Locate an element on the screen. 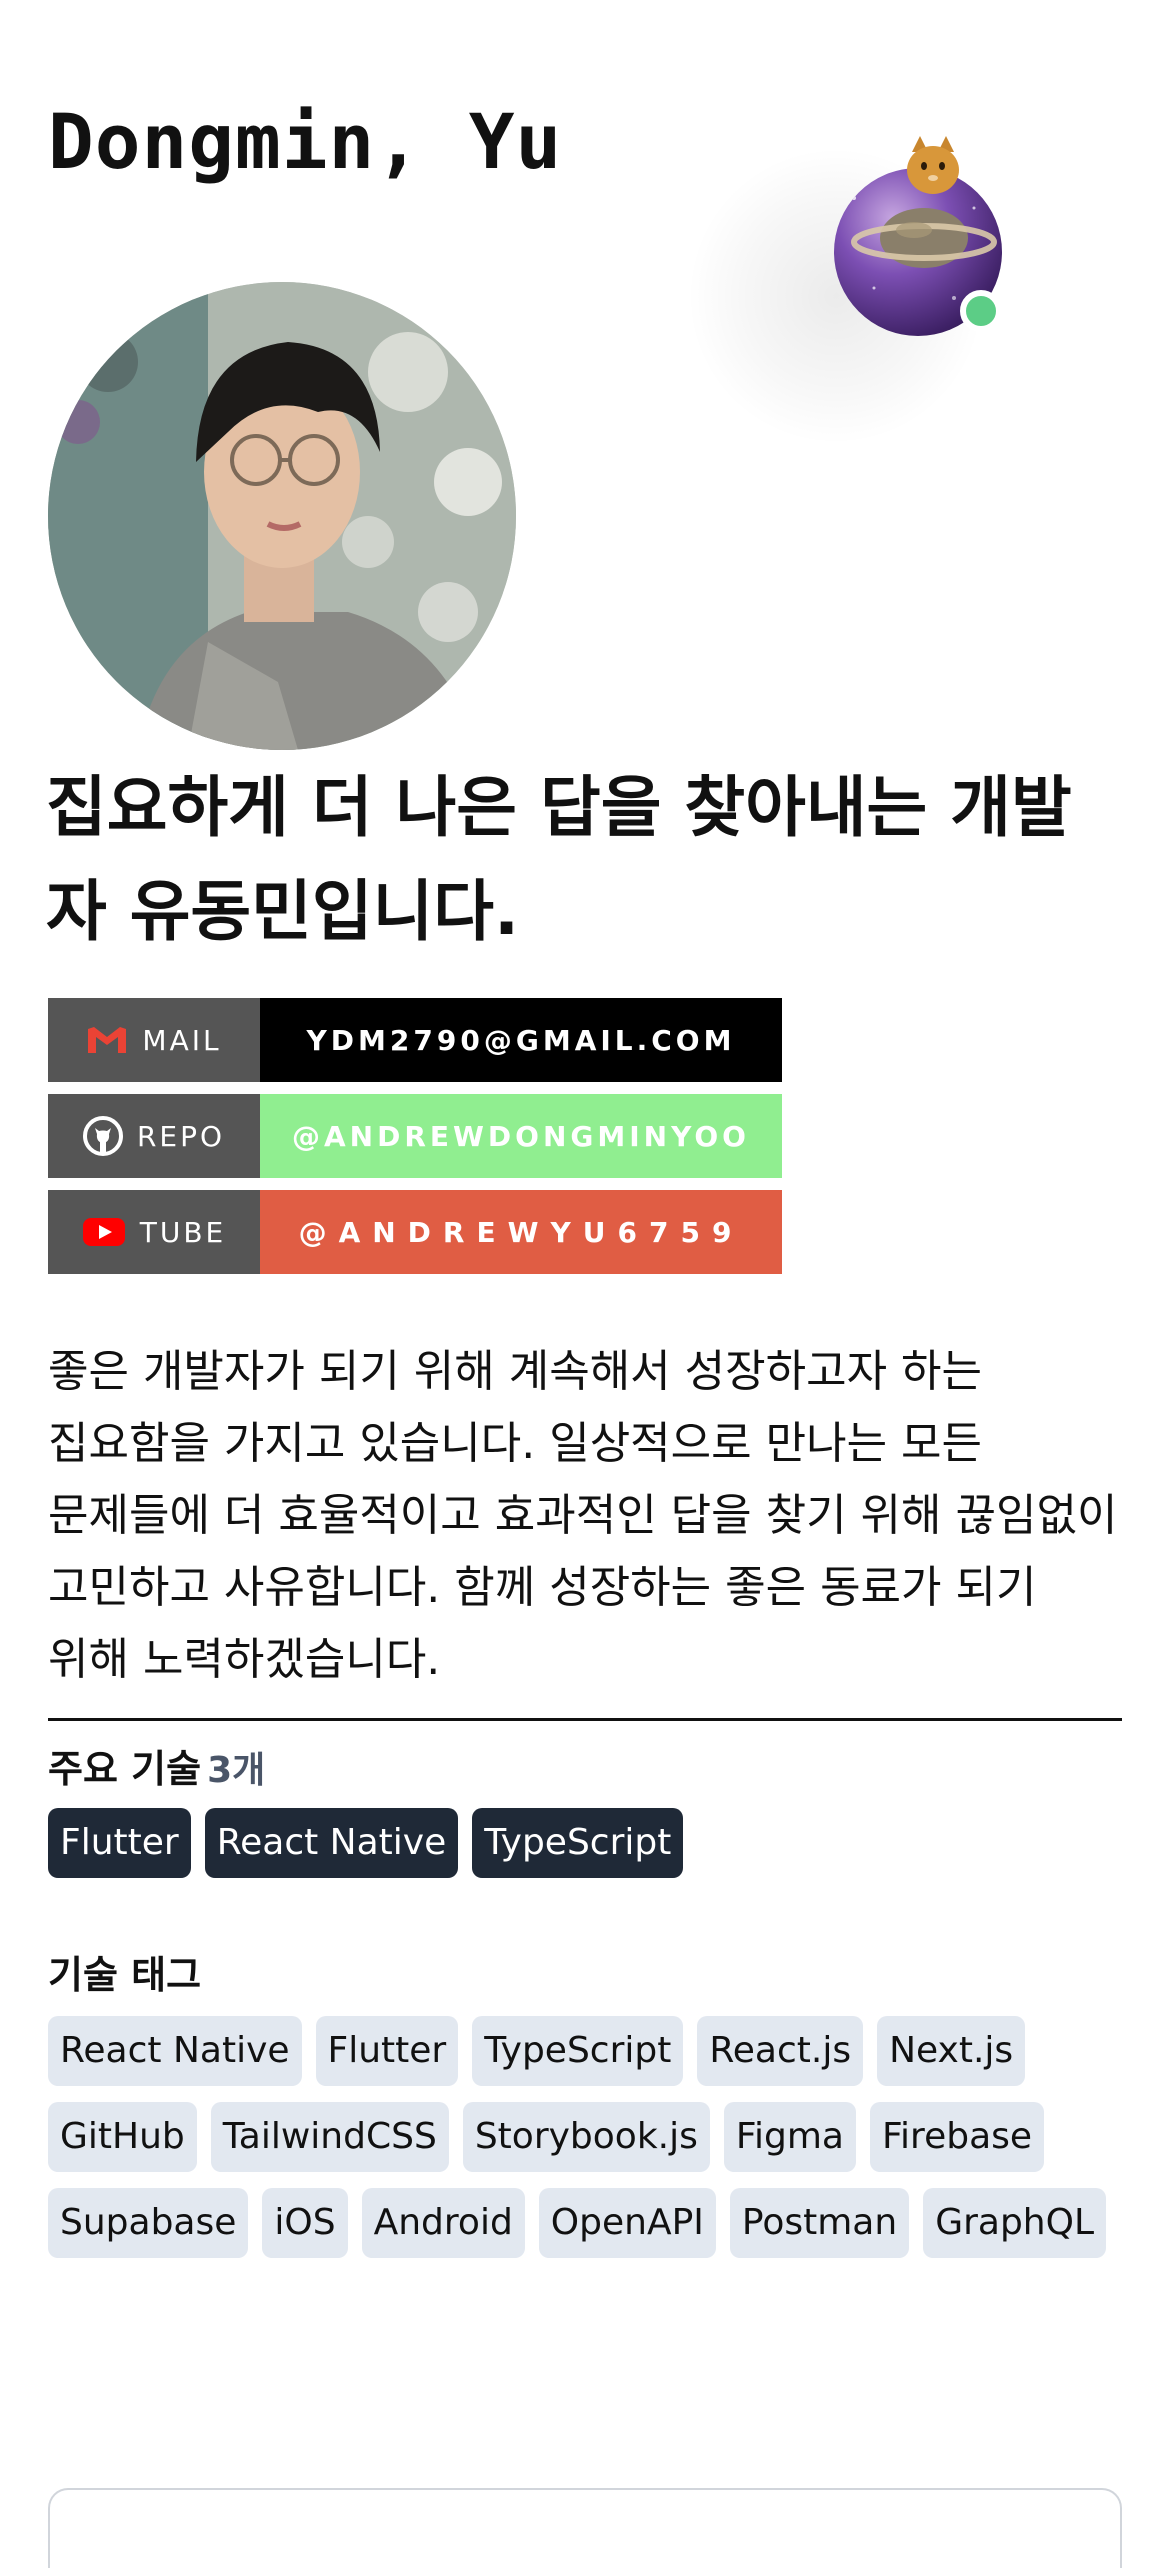  skill-tag: TypeScript is located at coordinates (578, 2051).